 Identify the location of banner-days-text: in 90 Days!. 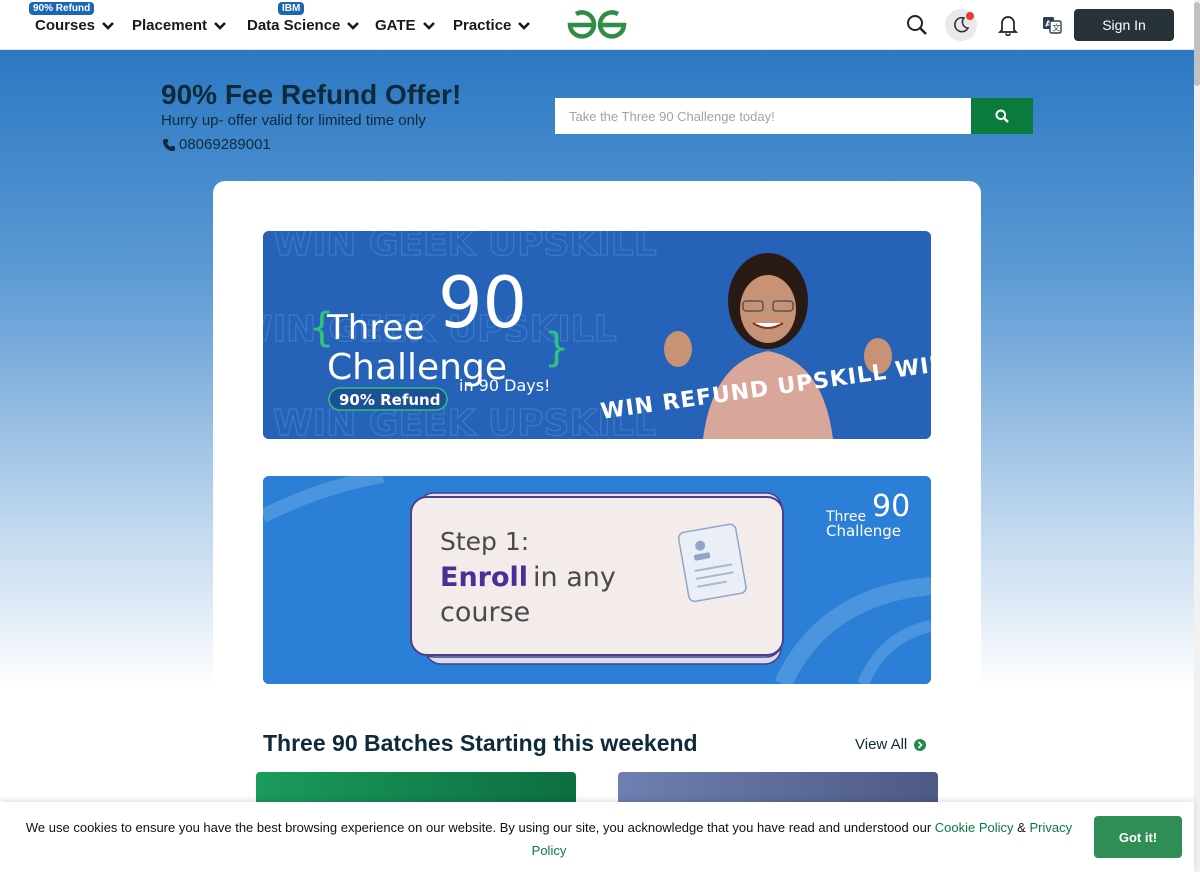
(504, 385).